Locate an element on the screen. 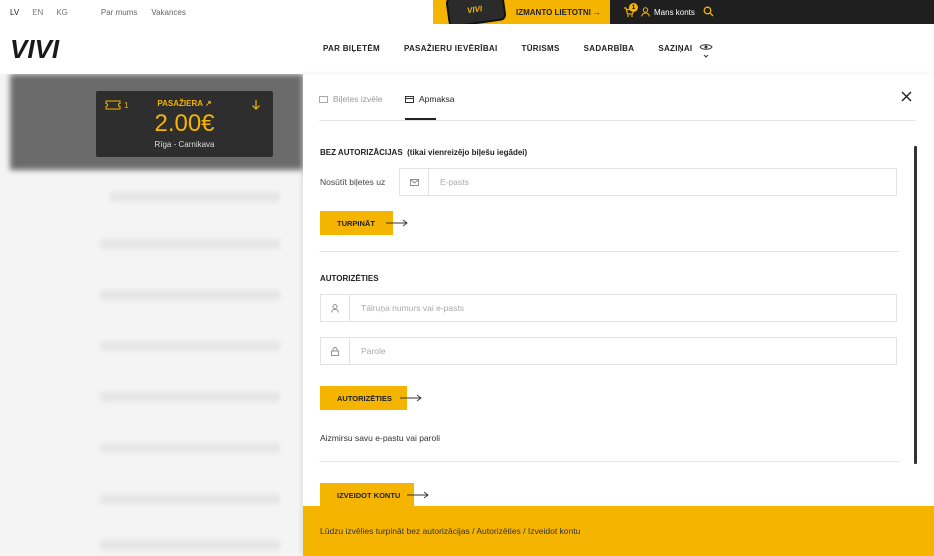 Image resolution: width=934 pixels, height=556 pixels. accessibility-eye-icon is located at coordinates (706, 51).